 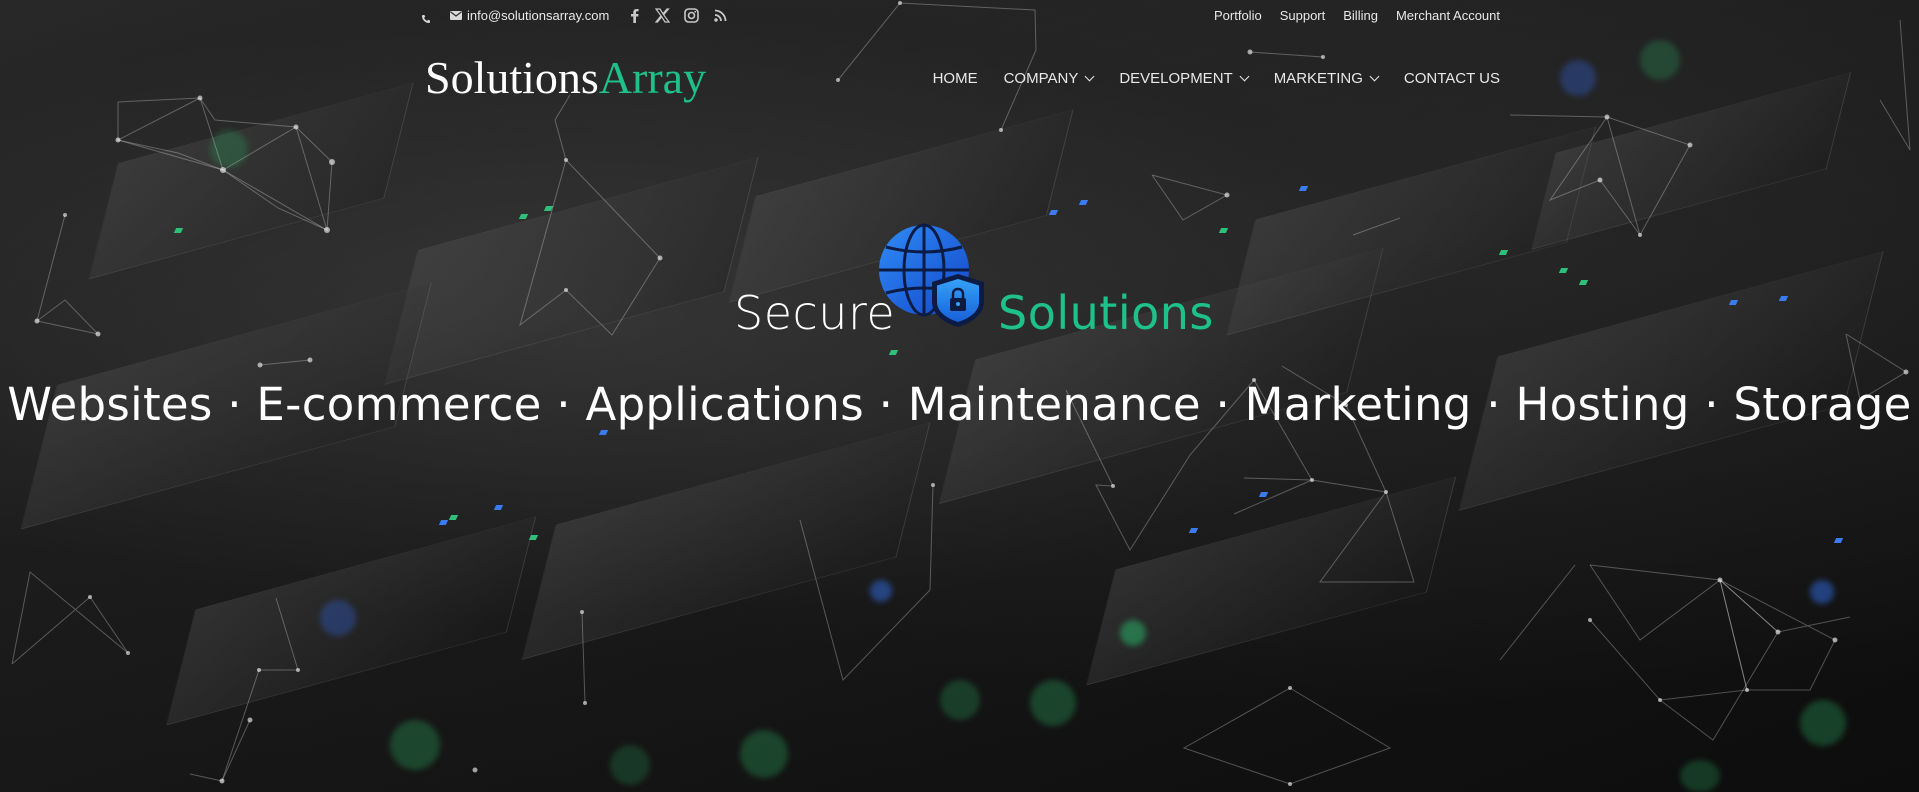 I want to click on envelope-icon, so click(x=456, y=15).